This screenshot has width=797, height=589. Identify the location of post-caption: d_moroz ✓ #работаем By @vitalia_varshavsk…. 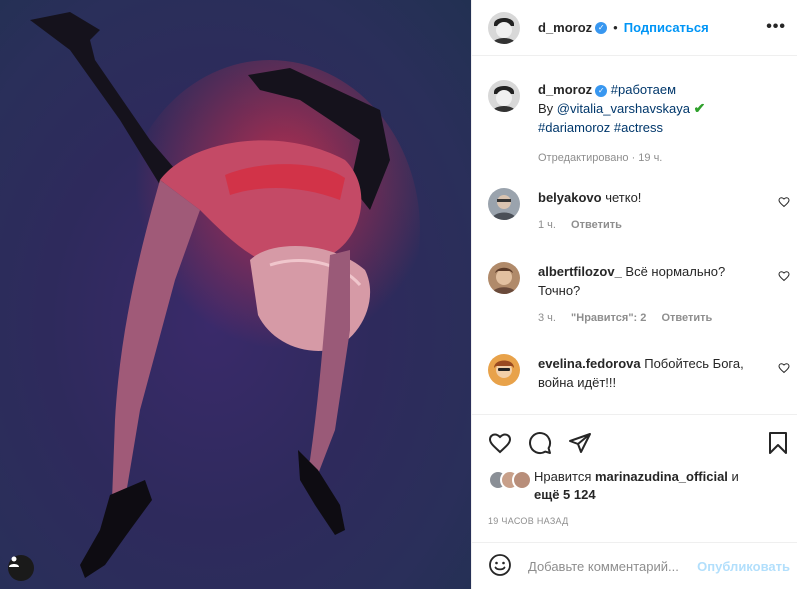
(638, 124).